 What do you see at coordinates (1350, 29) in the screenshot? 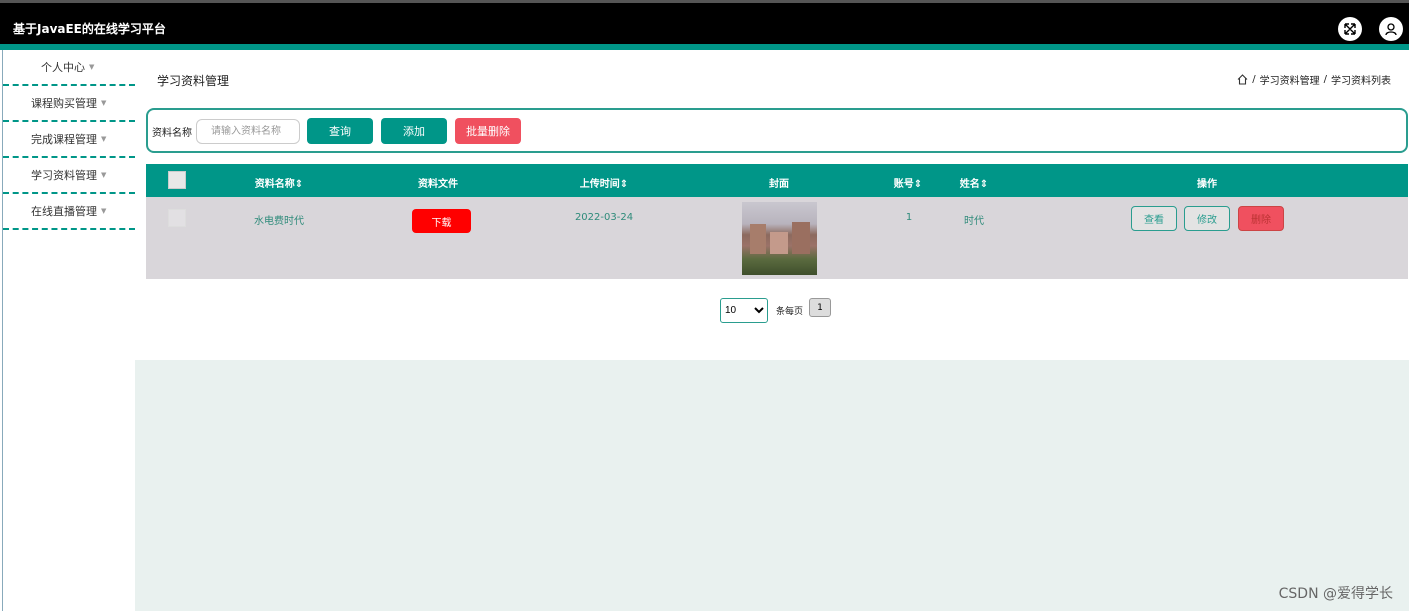
I see `fullscreen-icon` at bounding box center [1350, 29].